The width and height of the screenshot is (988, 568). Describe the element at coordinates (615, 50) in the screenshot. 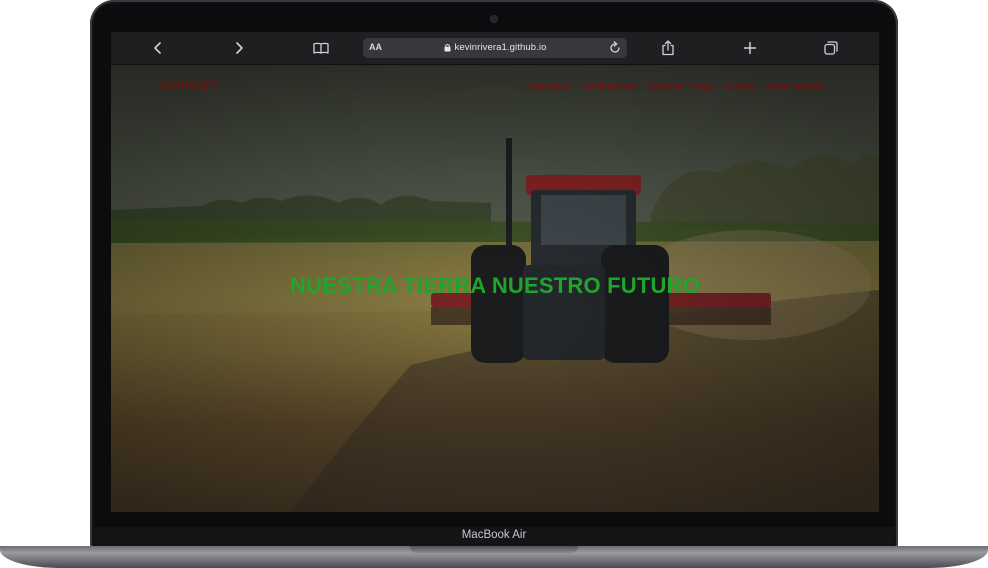

I see `reload-icon` at that location.